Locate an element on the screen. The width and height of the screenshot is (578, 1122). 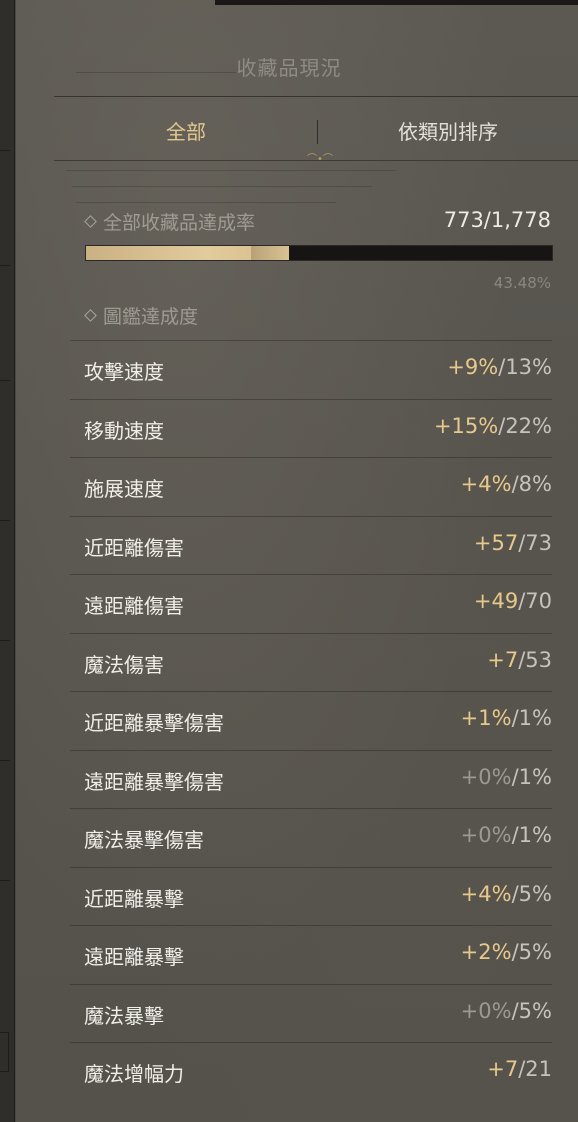
stat-label: 攻擊速度 is located at coordinates (124, 372).